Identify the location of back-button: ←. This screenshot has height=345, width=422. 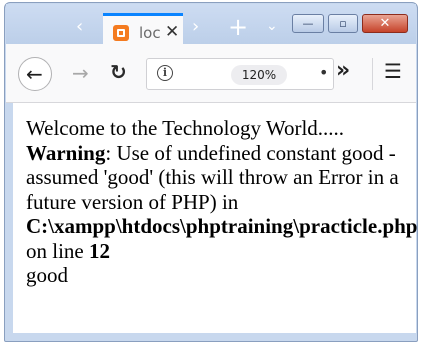
(35, 74).